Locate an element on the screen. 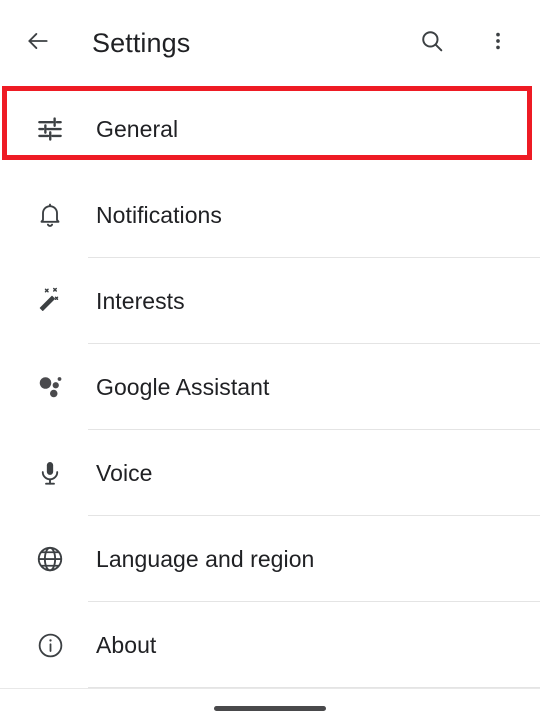 This screenshot has height=721, width=540. list-item-interests: Interests is located at coordinates (270, 301).